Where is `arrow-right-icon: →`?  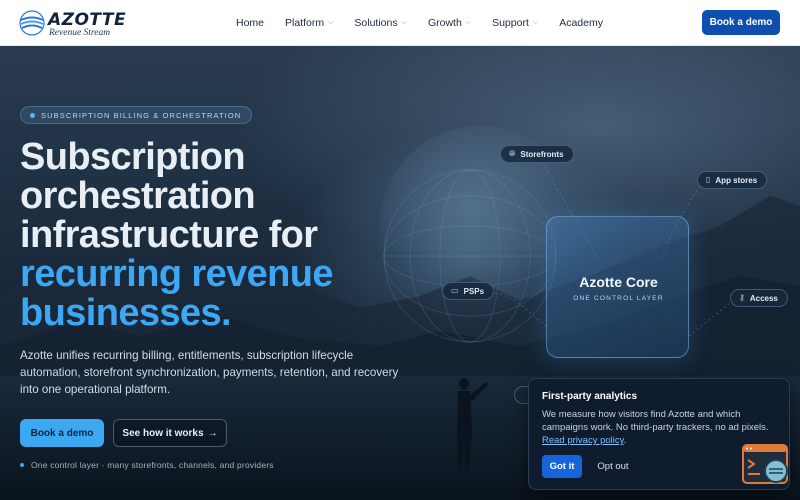
arrow-right-icon: → is located at coordinates (212, 433).